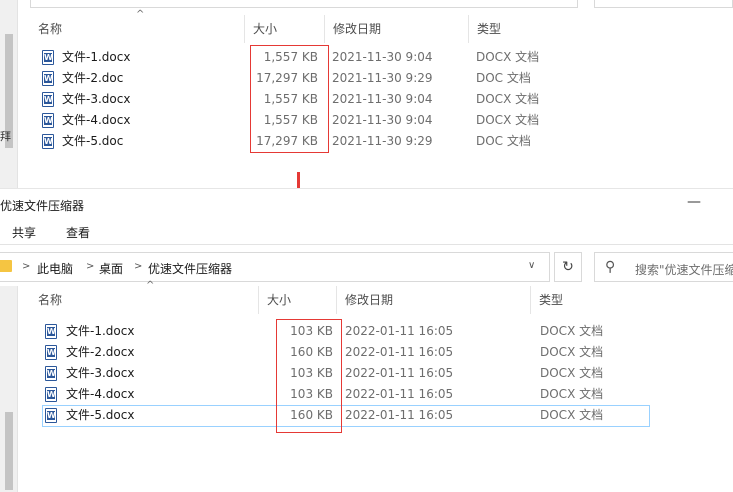 Image resolution: width=733 pixels, height=492 pixels. What do you see at coordinates (111, 268) in the screenshot?
I see `breadcrumb-desktop: 桌面` at bounding box center [111, 268].